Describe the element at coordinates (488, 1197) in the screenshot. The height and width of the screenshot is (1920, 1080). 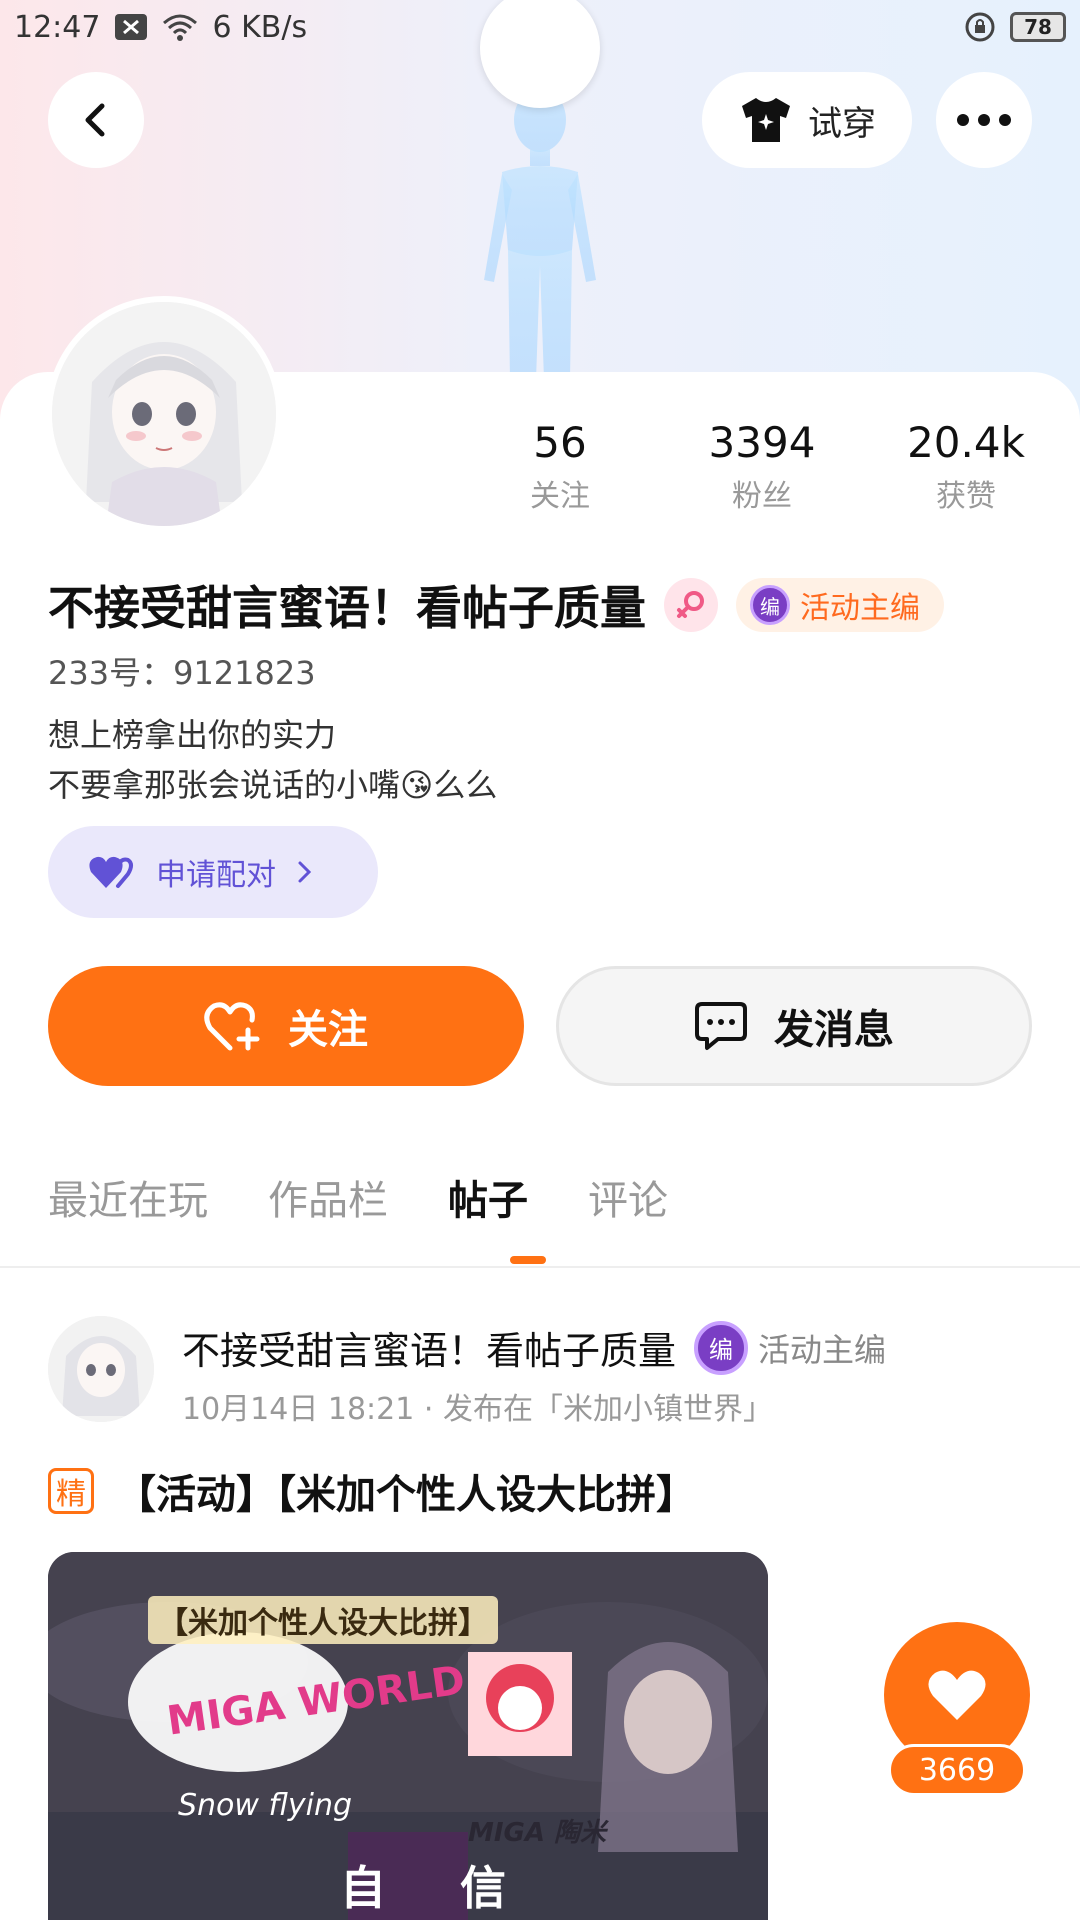
I see `tab-posts: 帖子` at that location.